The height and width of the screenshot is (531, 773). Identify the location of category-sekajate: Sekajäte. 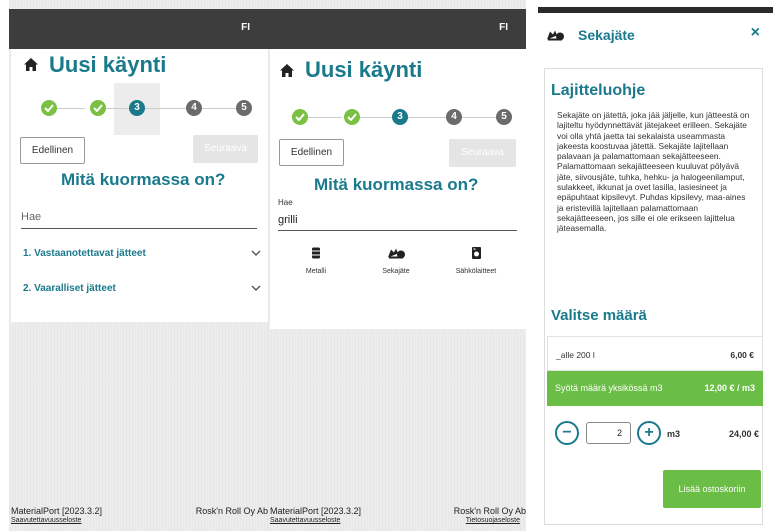
(396, 260).